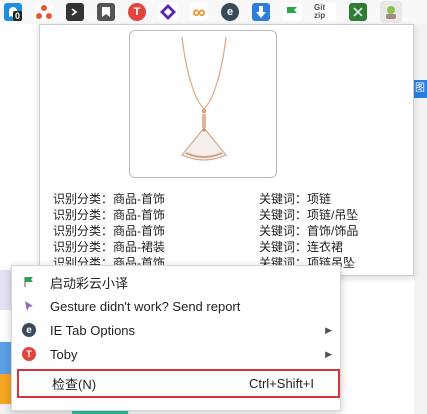 The image size is (427, 414). What do you see at coordinates (301, 247) in the screenshot?
I see `result-keyword: 关键词：连衣裙` at bounding box center [301, 247].